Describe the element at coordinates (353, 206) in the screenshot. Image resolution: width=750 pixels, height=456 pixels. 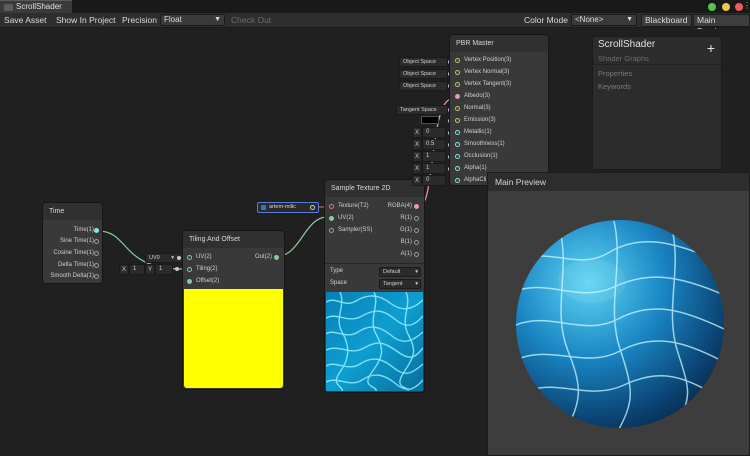
I see `texture-input-label: Texture(T2)` at that location.